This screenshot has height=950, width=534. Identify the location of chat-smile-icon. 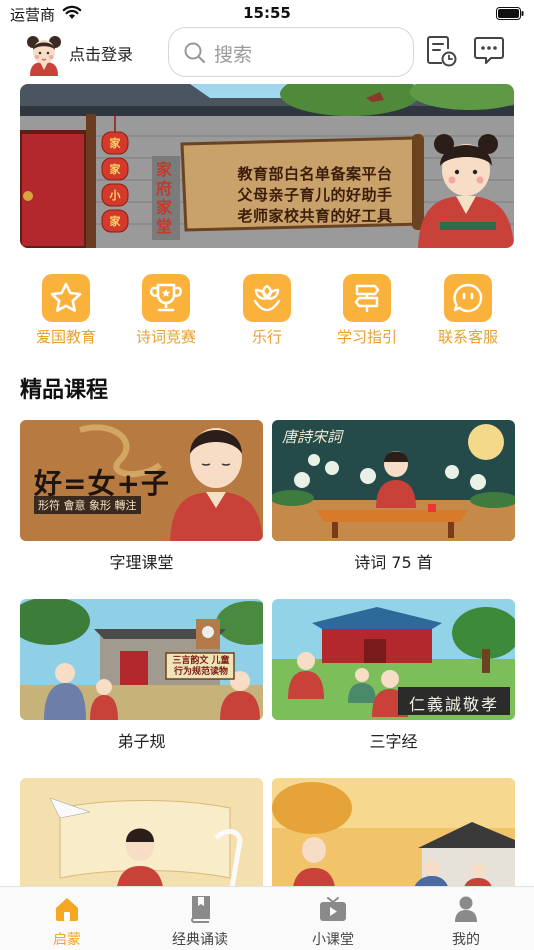
(468, 298).